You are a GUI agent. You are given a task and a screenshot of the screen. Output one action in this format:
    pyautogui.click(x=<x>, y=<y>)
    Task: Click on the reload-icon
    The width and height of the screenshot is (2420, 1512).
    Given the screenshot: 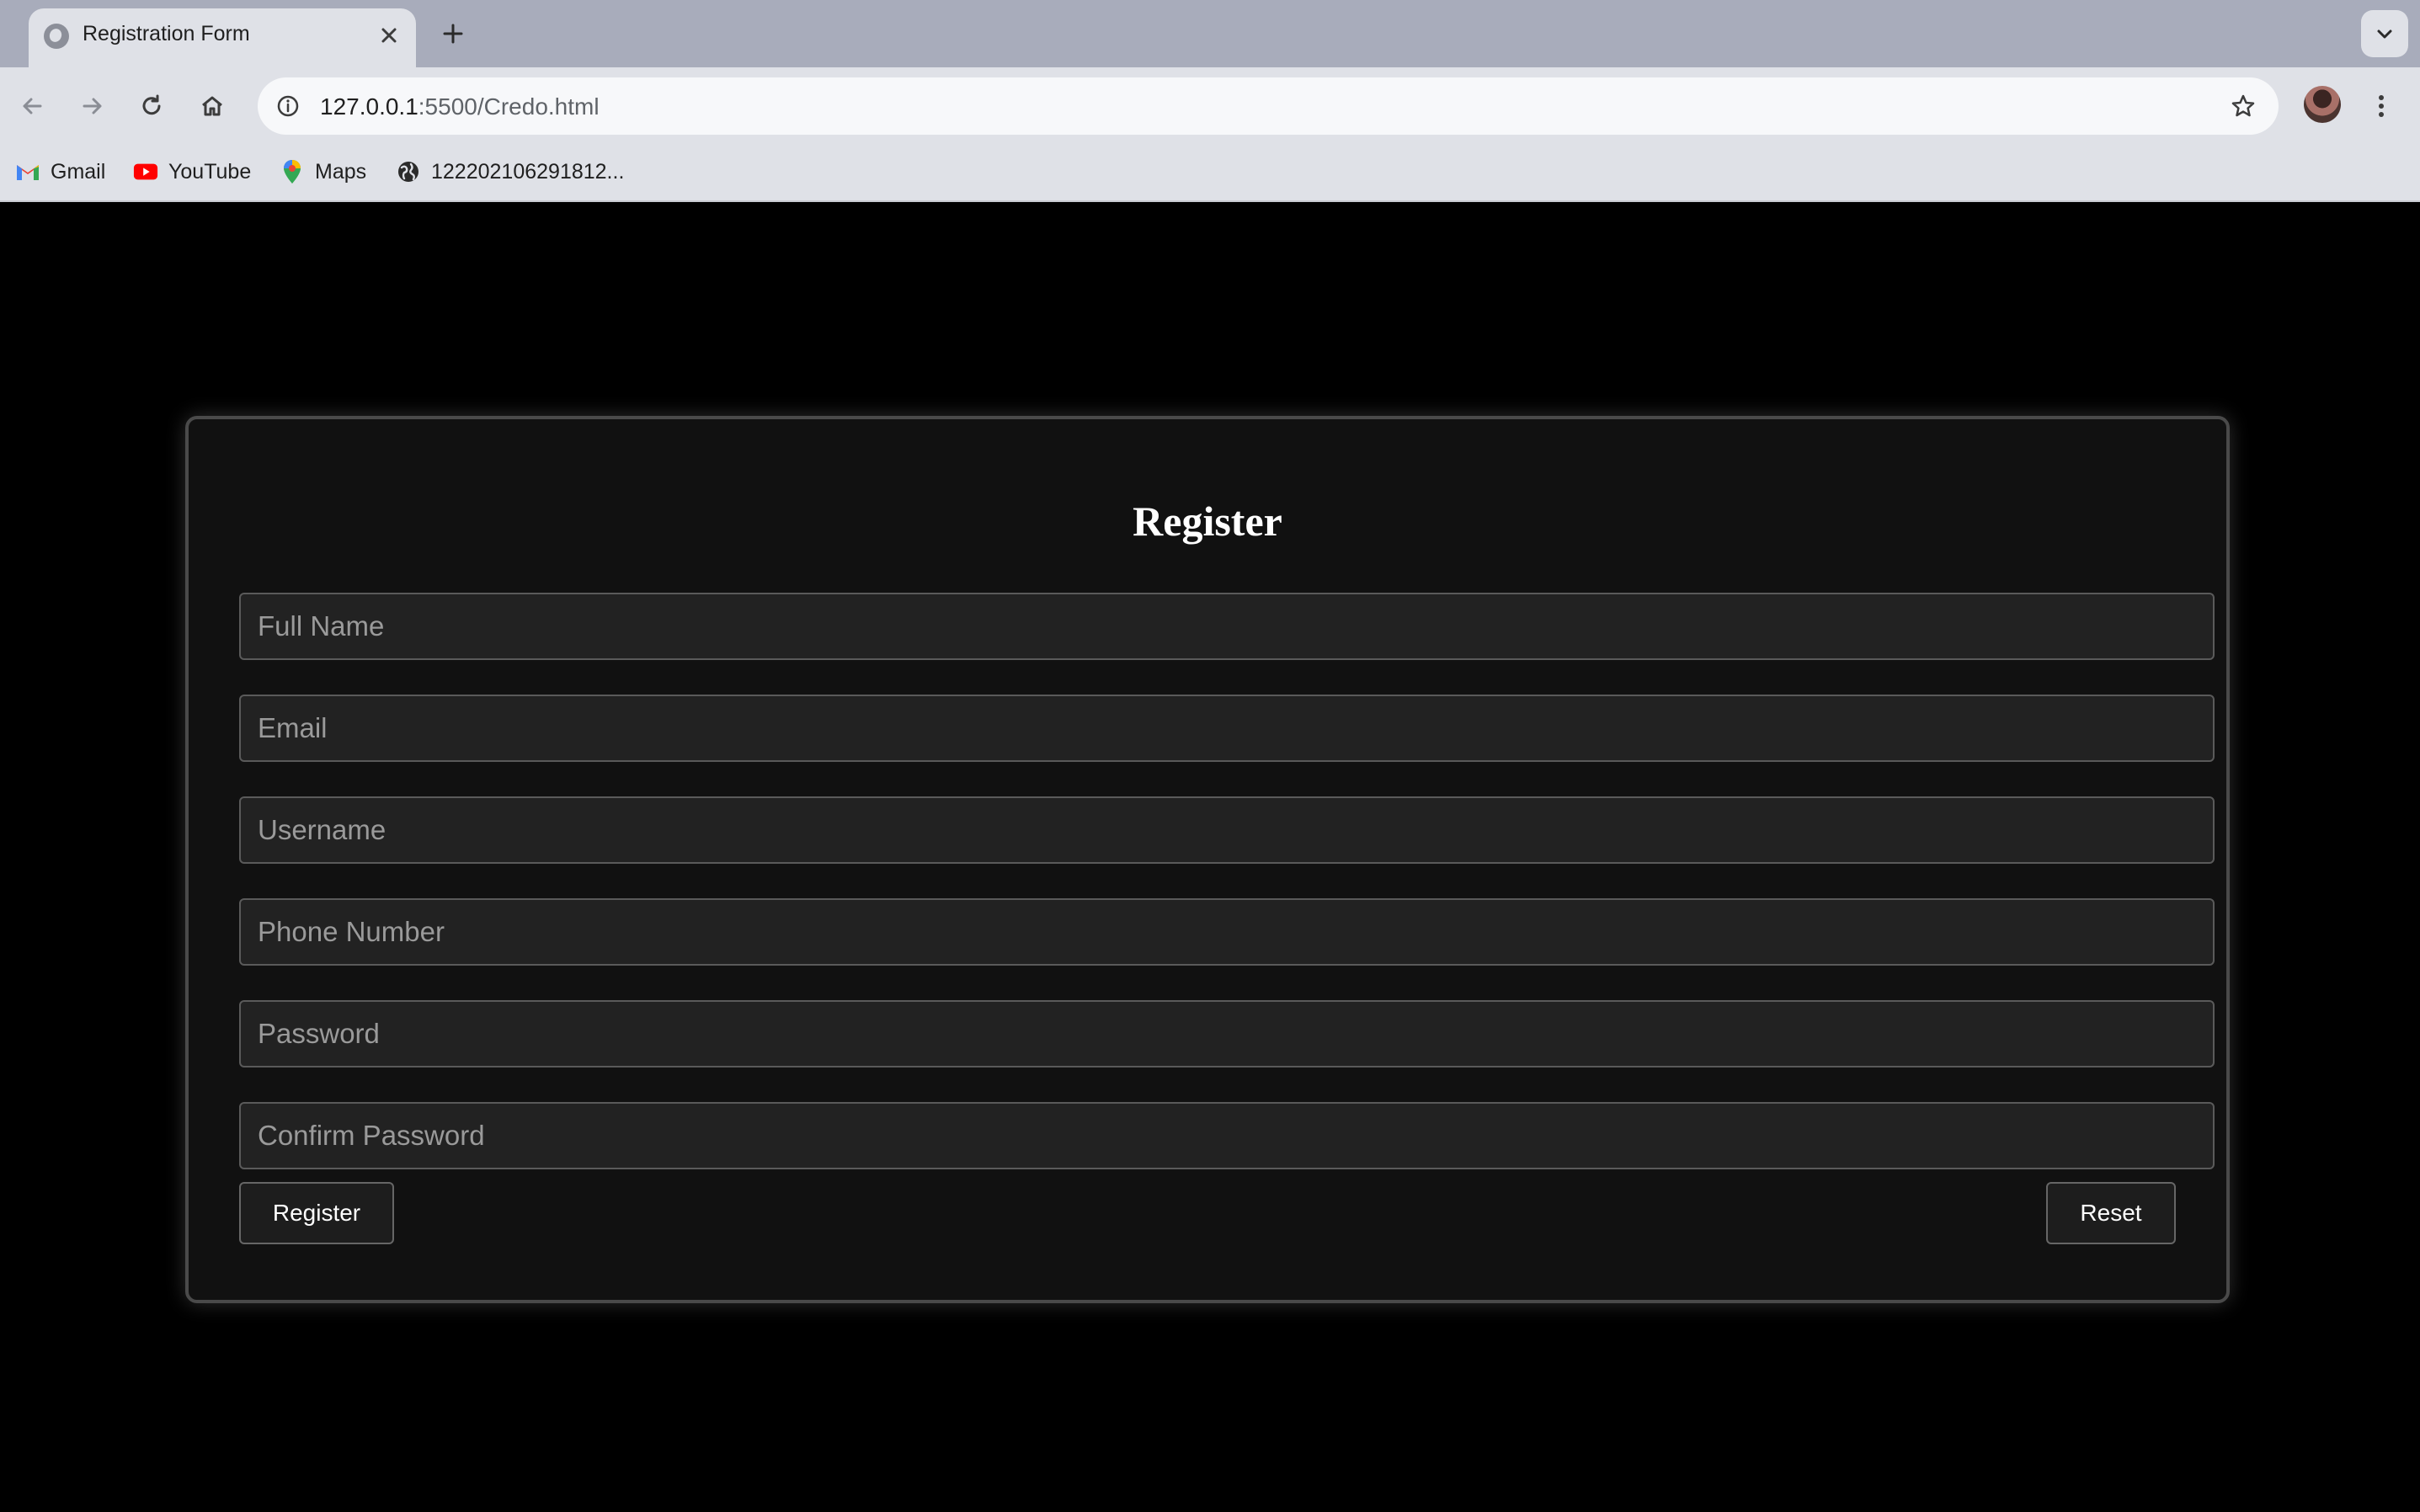 What is the action you would take?
    pyautogui.click(x=151, y=105)
    